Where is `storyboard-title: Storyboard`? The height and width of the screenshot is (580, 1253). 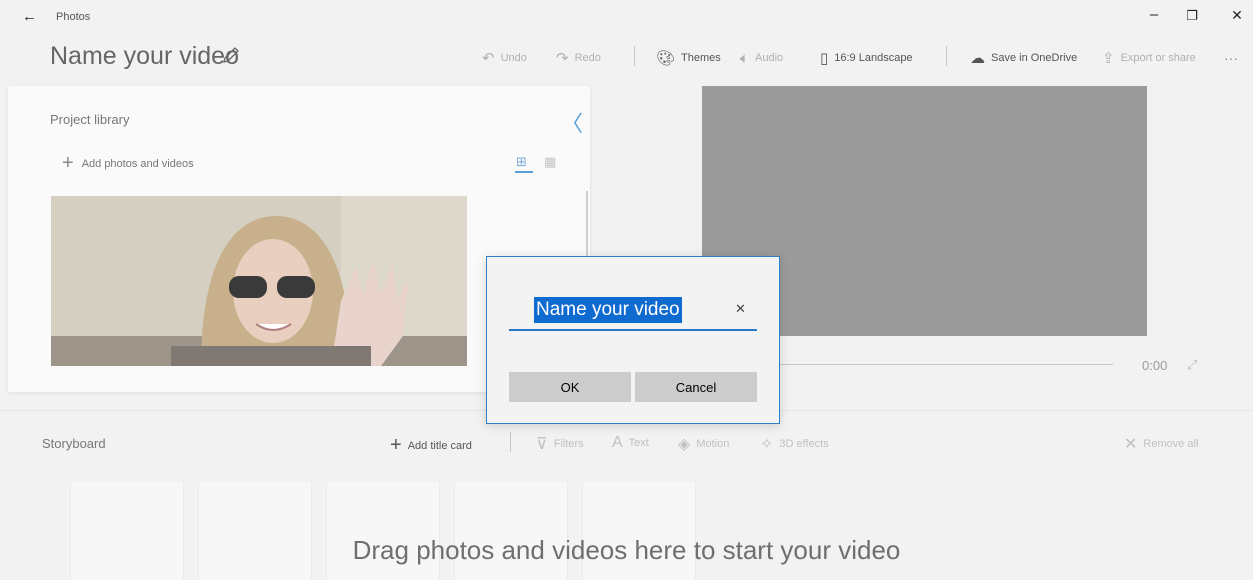 storyboard-title: Storyboard is located at coordinates (74, 443).